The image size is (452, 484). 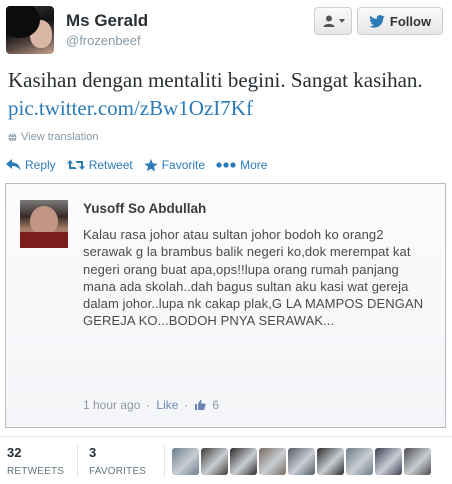 I want to click on reply-icon, so click(x=13, y=165).